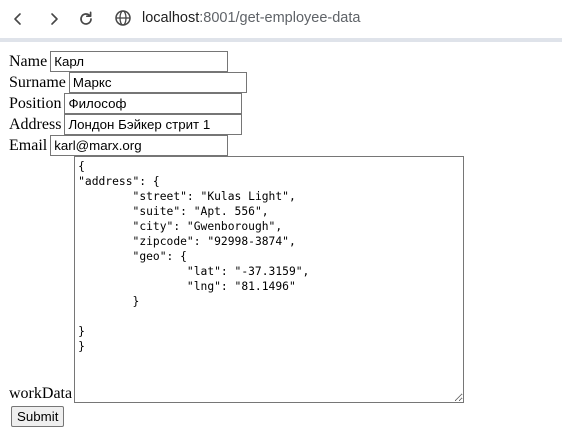 The height and width of the screenshot is (443, 562). What do you see at coordinates (38, 416) in the screenshot?
I see `submit-button: Submit` at bounding box center [38, 416].